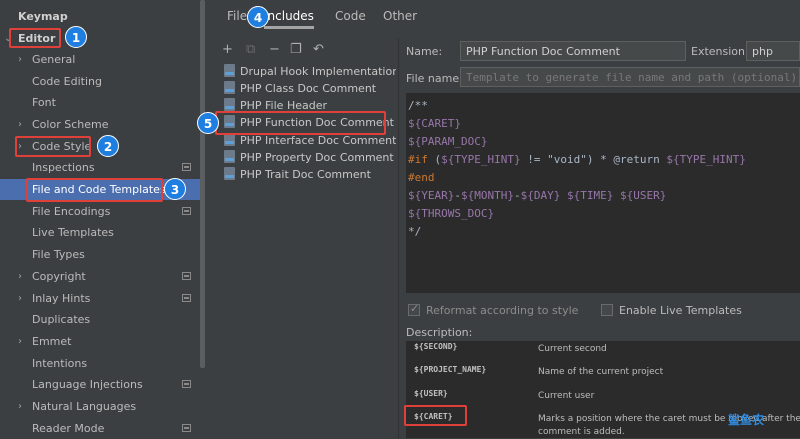  I want to click on step-badge-5: 5, so click(208, 123).